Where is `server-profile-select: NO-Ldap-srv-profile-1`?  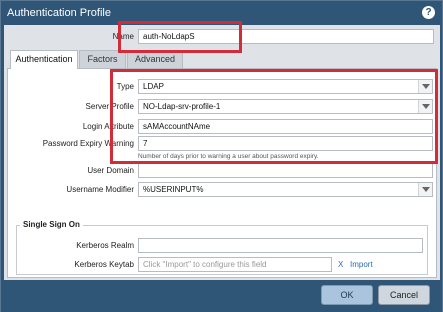
server-profile-select: NO-Ldap-srv-profile-1 is located at coordinates (285, 106).